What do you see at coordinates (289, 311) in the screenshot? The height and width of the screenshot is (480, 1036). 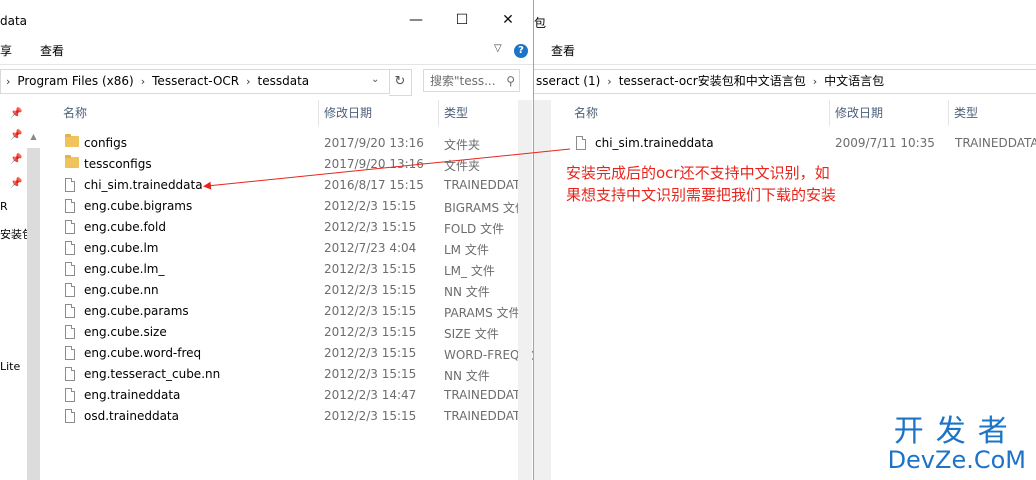 I see `file-row: eng.cube.params 2012/2/3 15:15 PARAMS 文件` at bounding box center [289, 311].